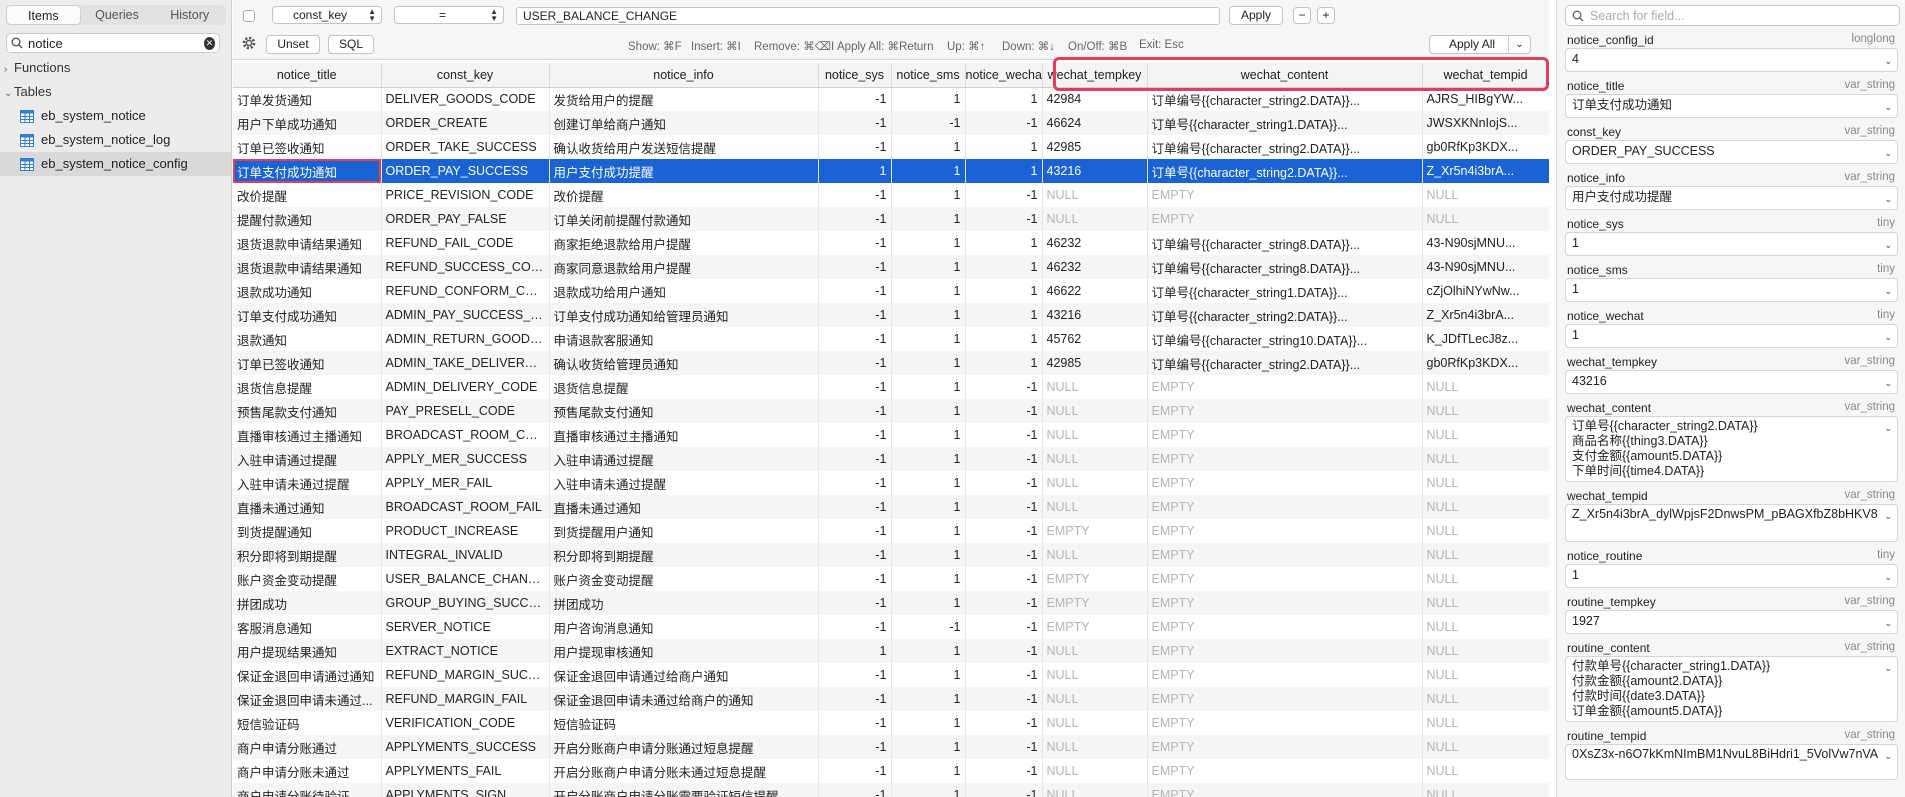  What do you see at coordinates (465, 123) in the screenshot?
I see `table-cell-const-key: ORDER_CREATE` at bounding box center [465, 123].